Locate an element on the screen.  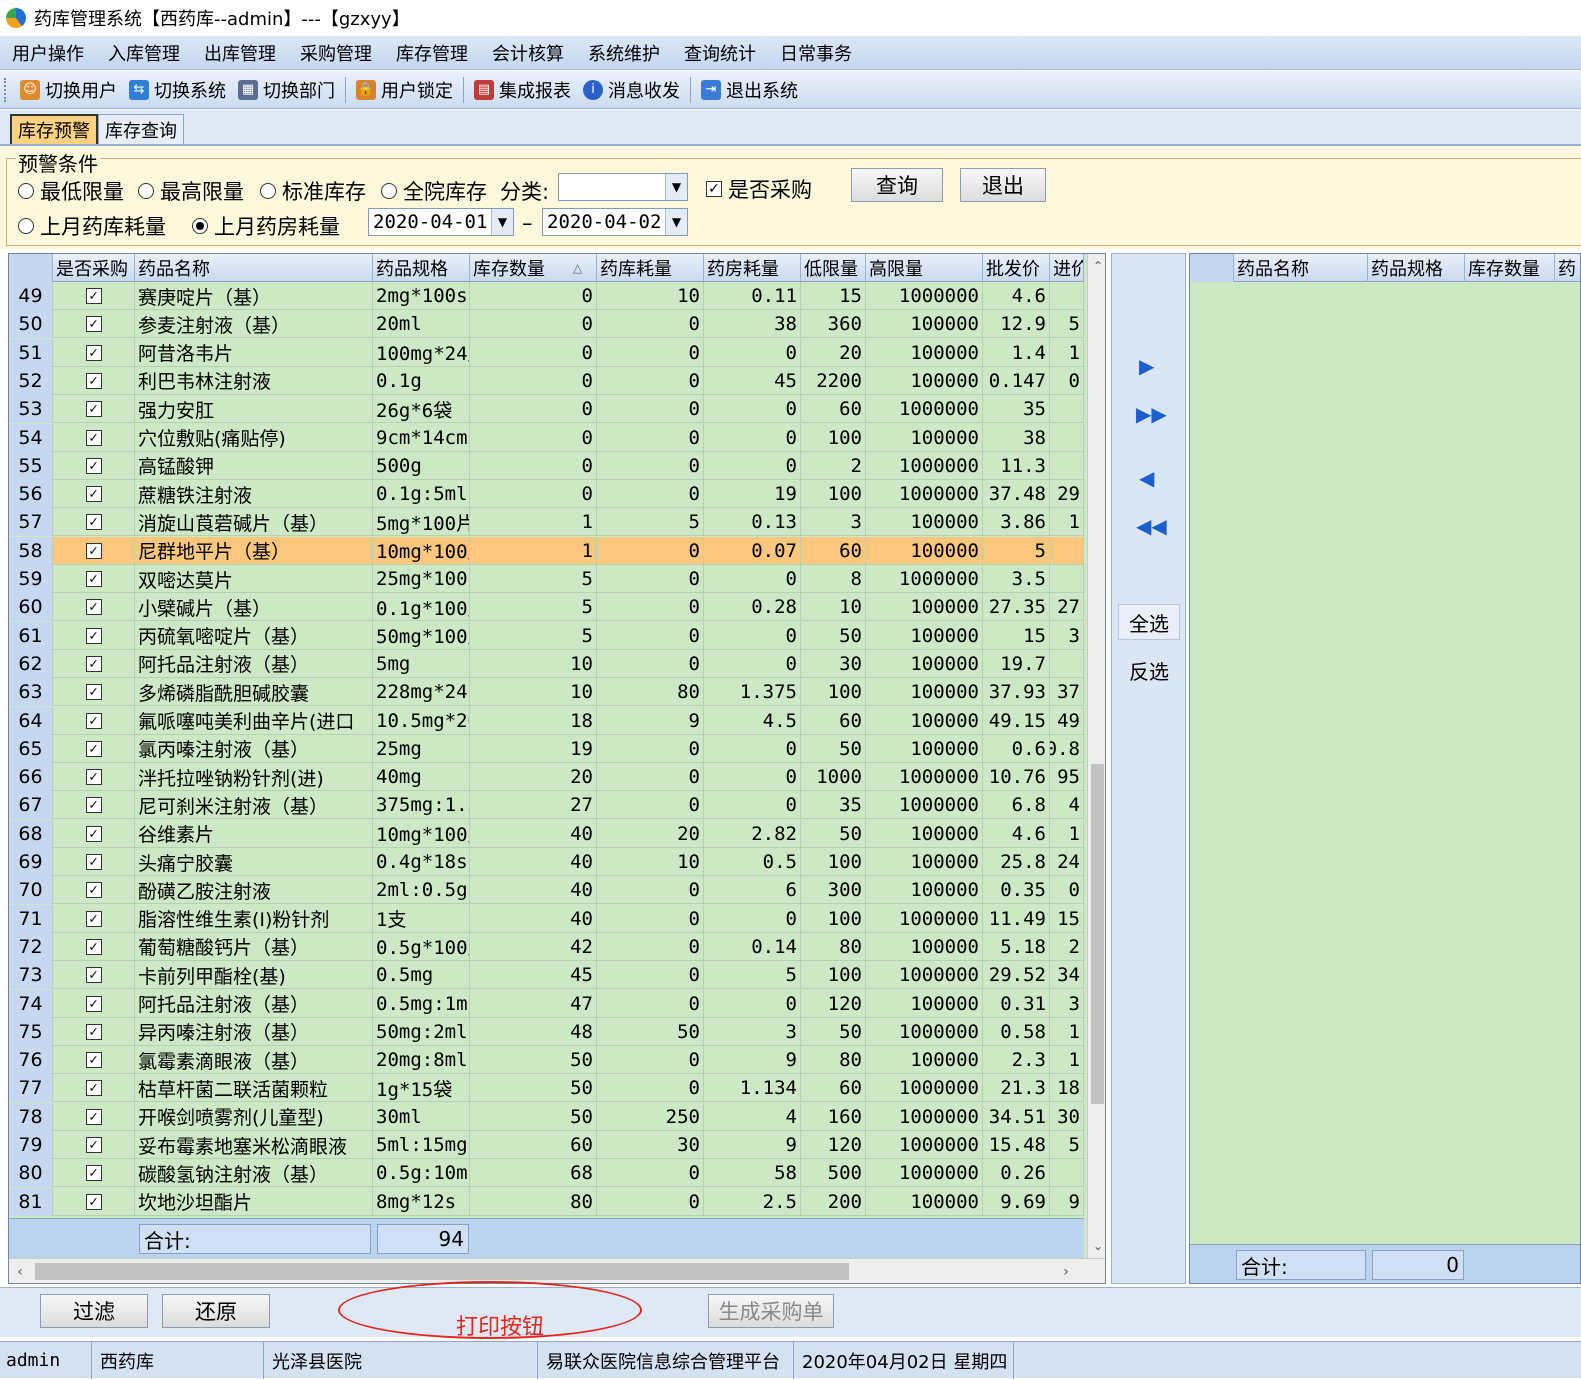
table-row: 52 ✓ 利巴韦林注射液 0.1g 0 0 45 2200 100000 0.147 0 is located at coordinates (546, 380).